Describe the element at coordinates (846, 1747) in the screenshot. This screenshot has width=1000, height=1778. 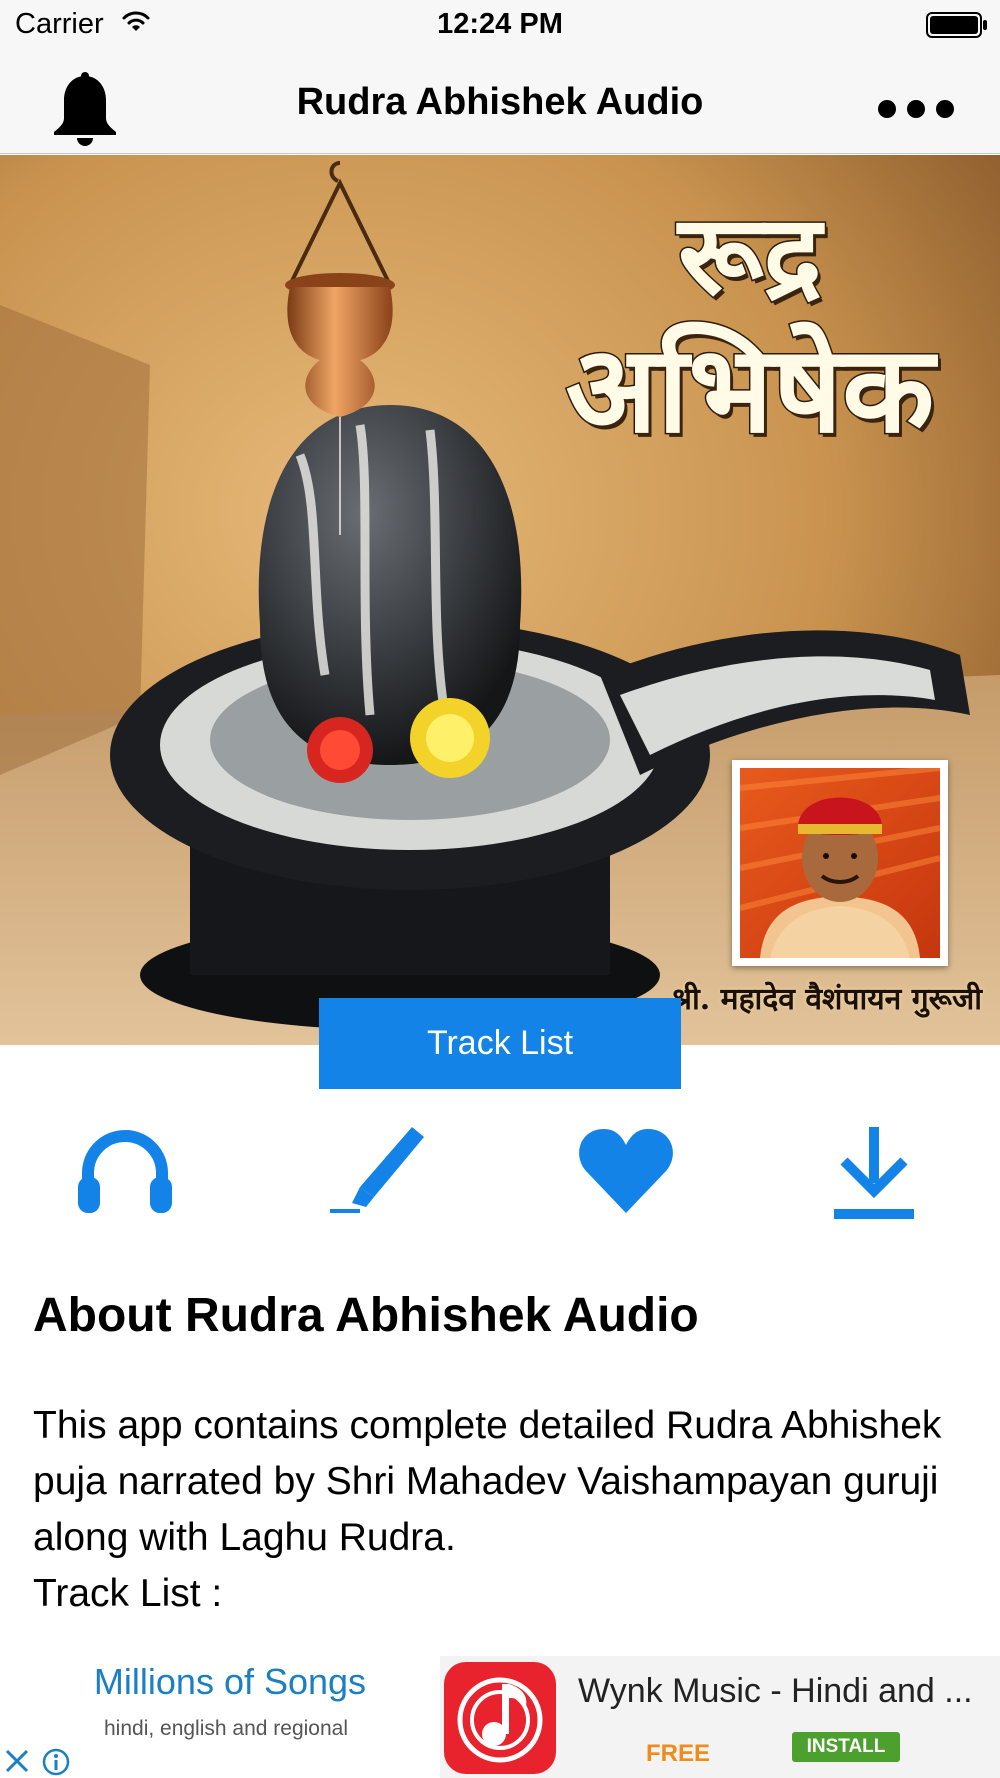
I see `ad-install-button: INSTALL` at that location.